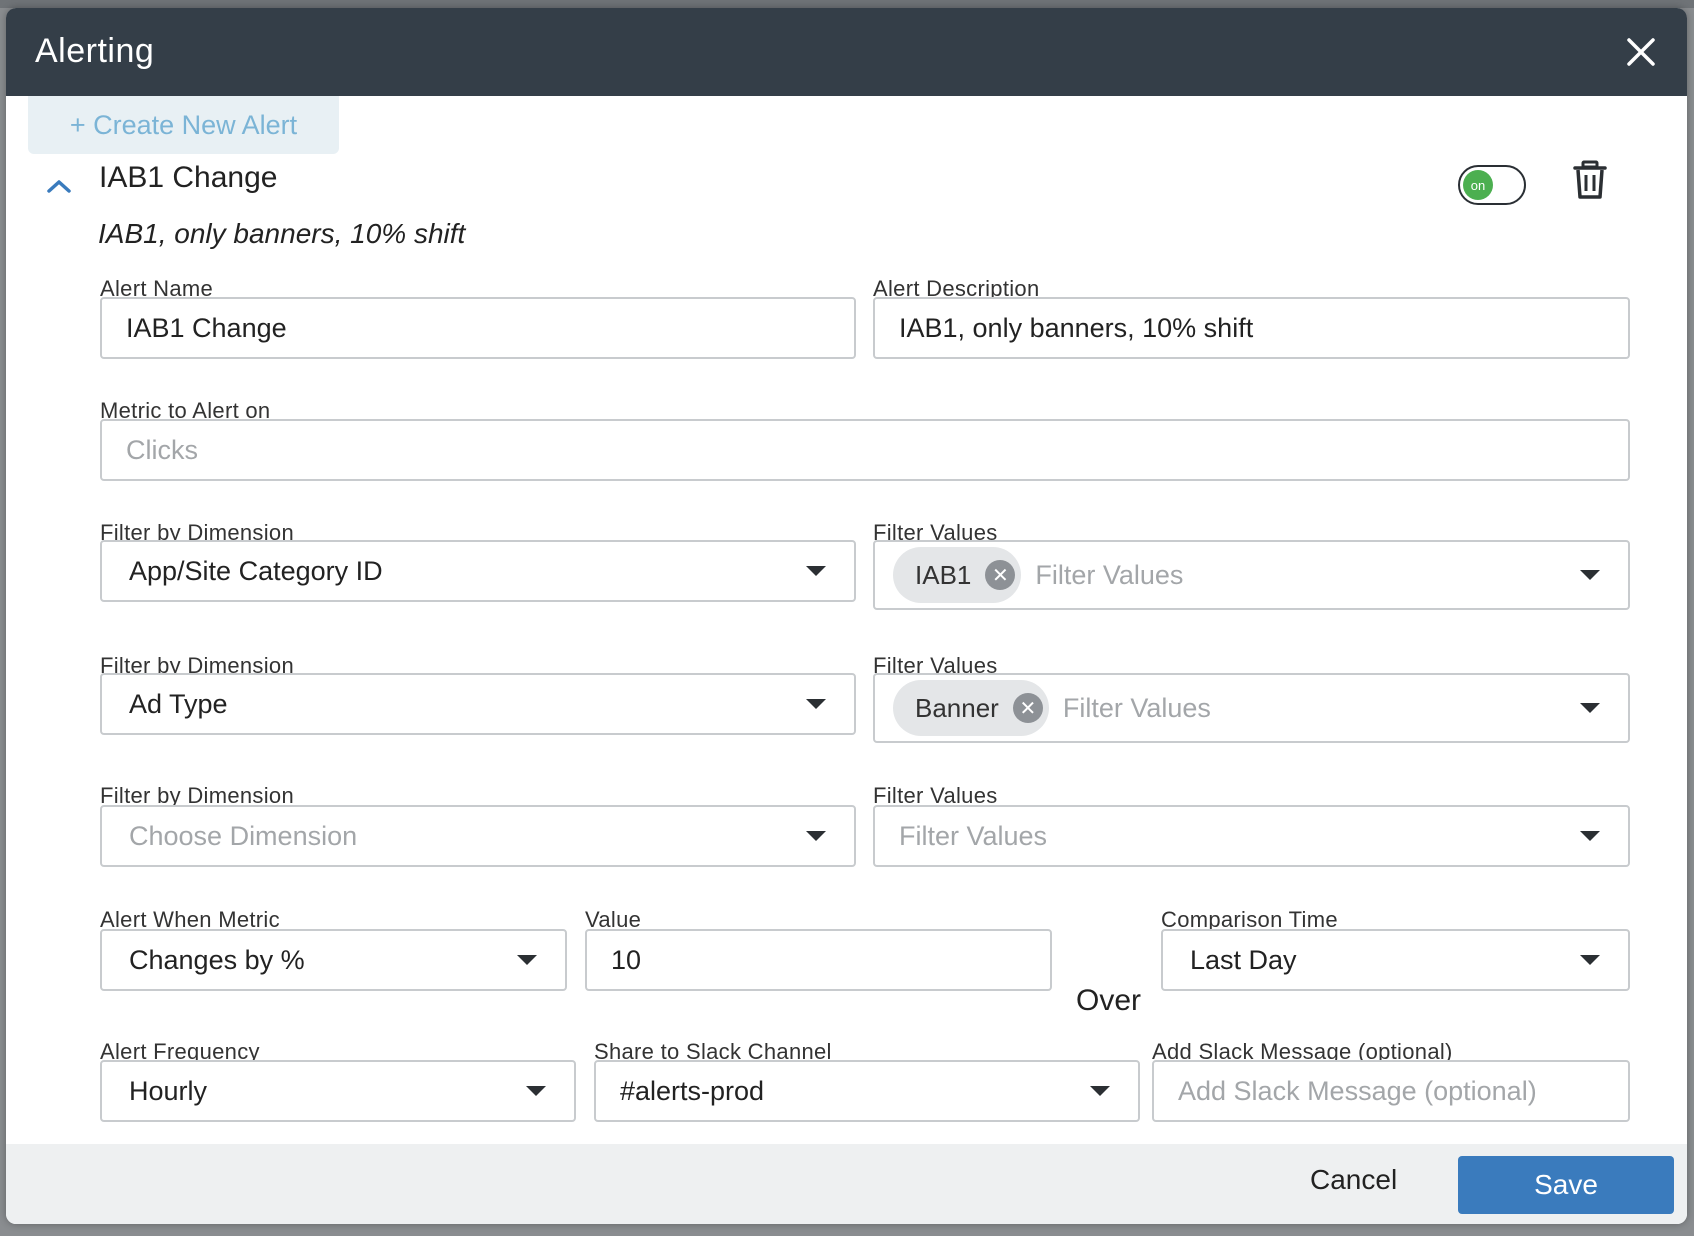 The image size is (1694, 1236). I want to click on filter-dimension-placeholder: Choose Dimension, so click(243, 835).